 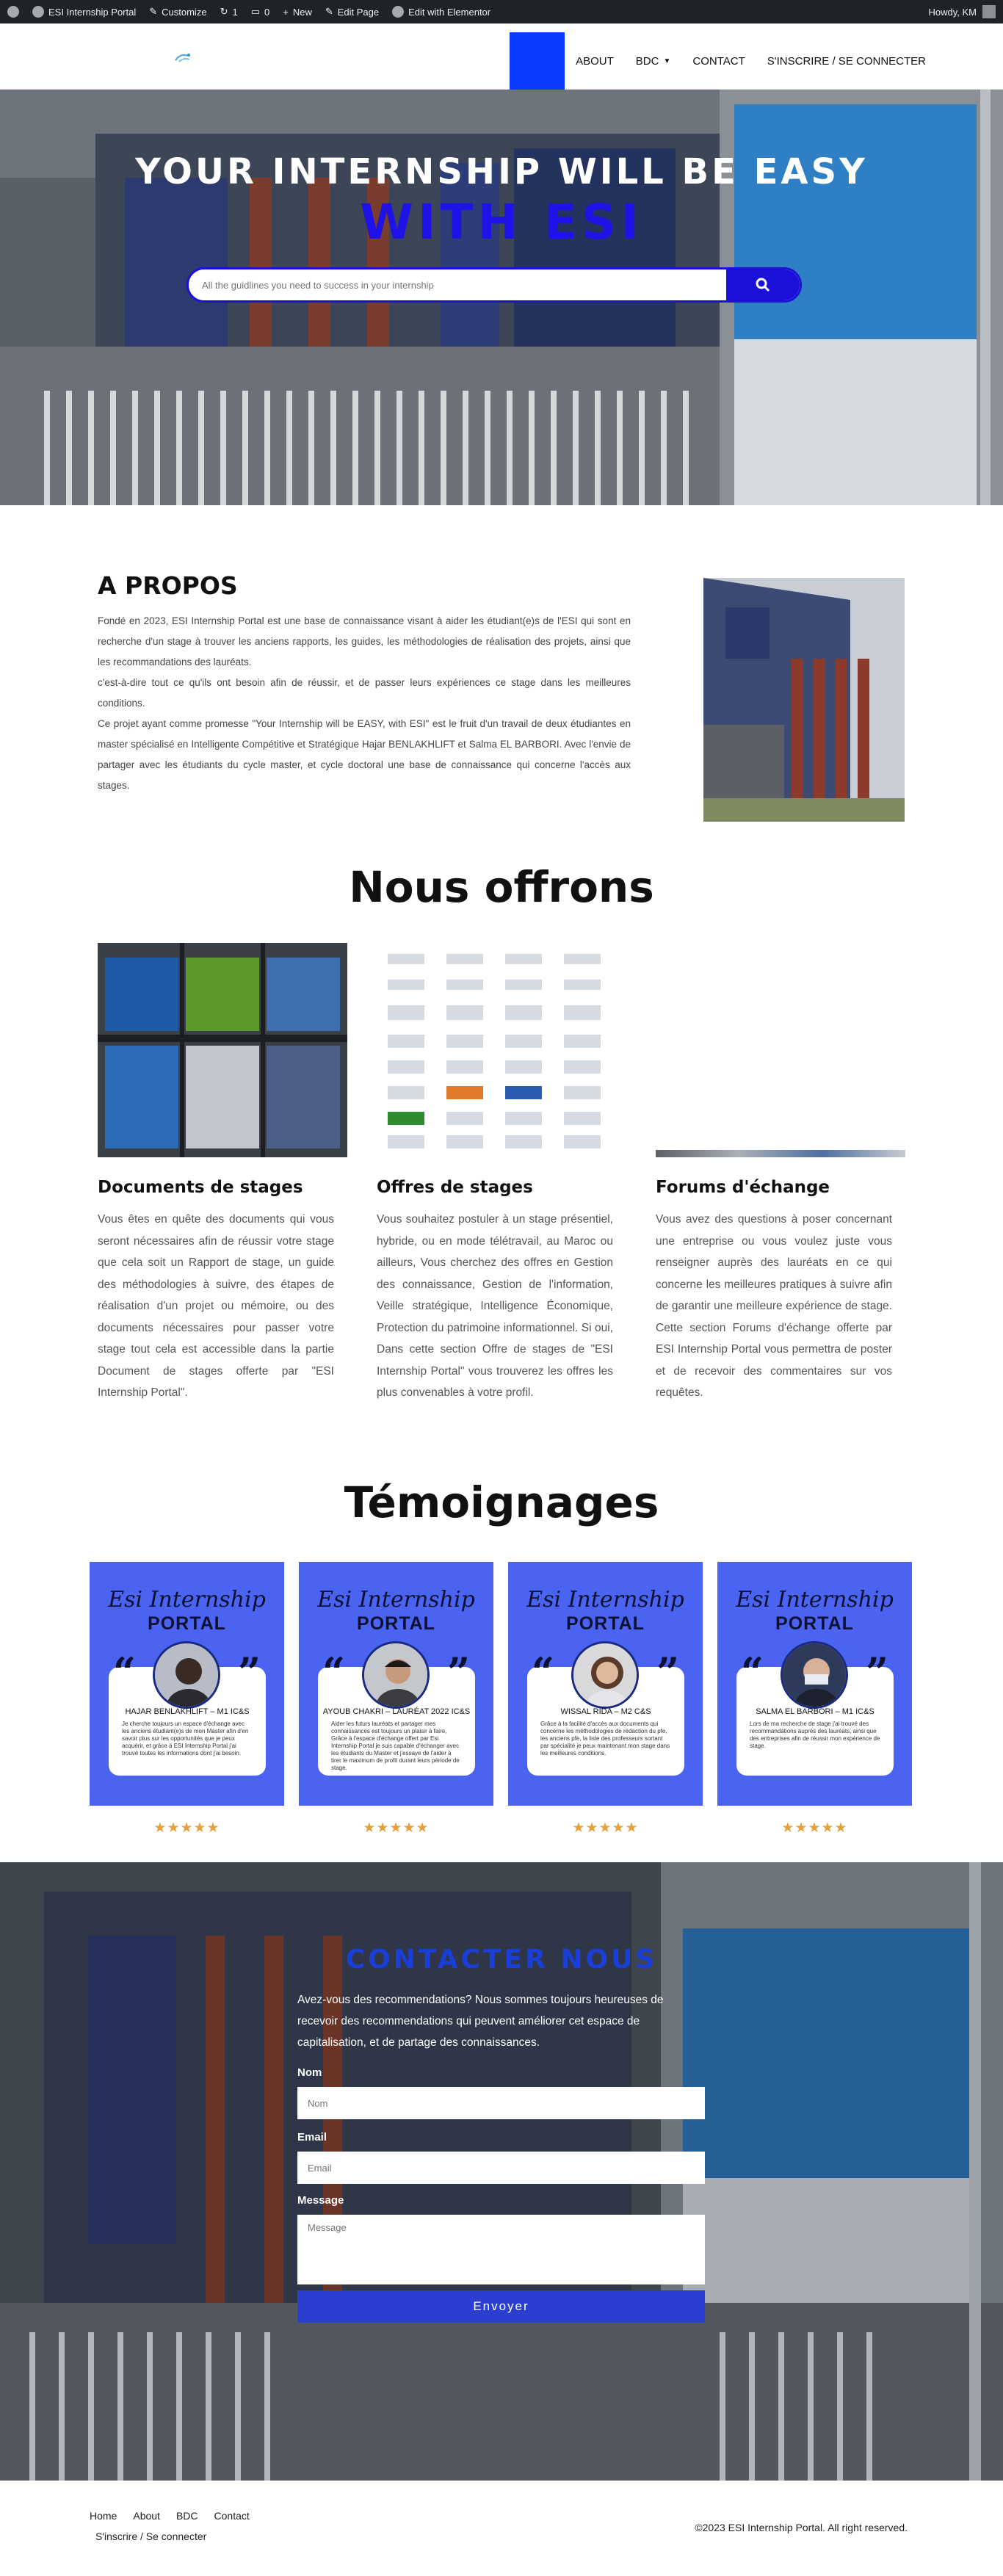 What do you see at coordinates (501, 1050) in the screenshot?
I see `company-logos-image` at bounding box center [501, 1050].